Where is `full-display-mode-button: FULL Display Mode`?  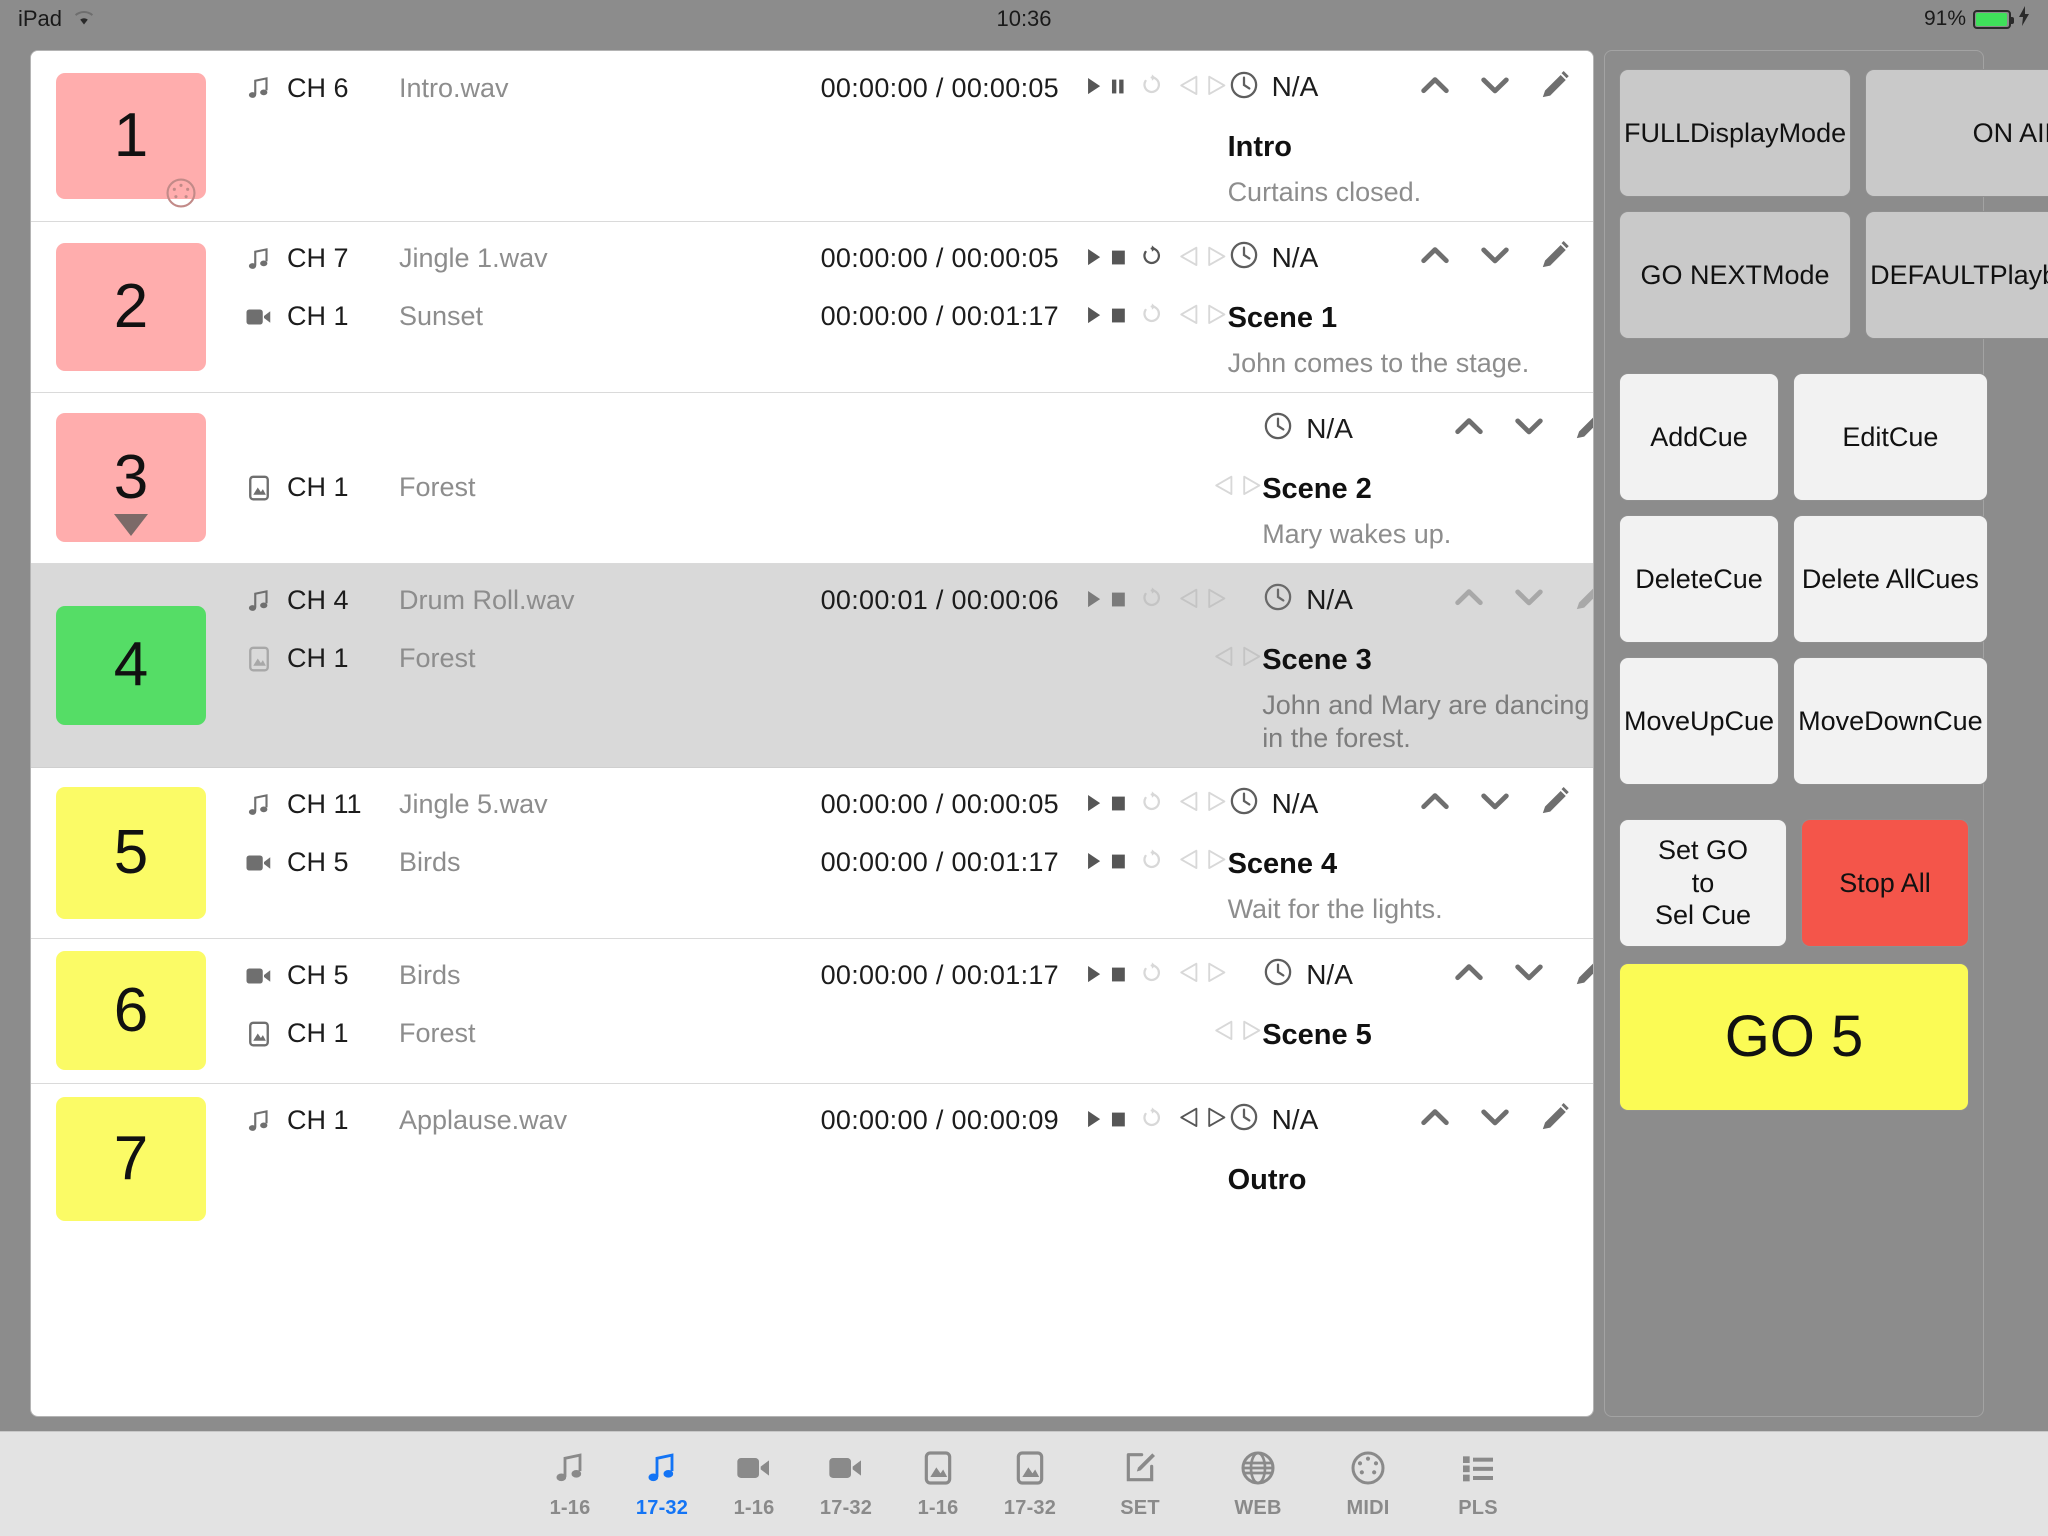 full-display-mode-button: FULL Display Mode is located at coordinates (1735, 133).